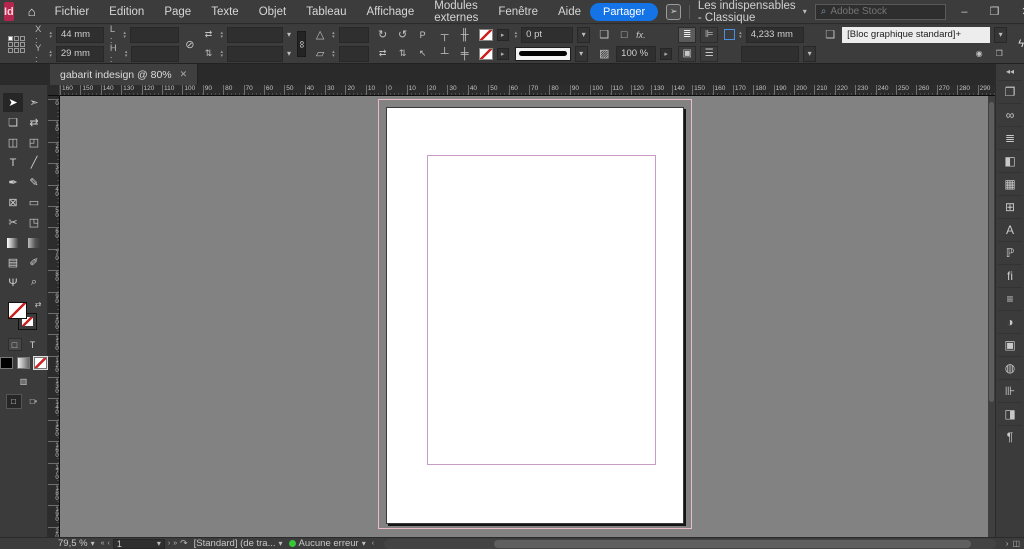 This screenshot has width=1024, height=549. I want to click on formatting-affects-container-button: □, so click(14, 344).